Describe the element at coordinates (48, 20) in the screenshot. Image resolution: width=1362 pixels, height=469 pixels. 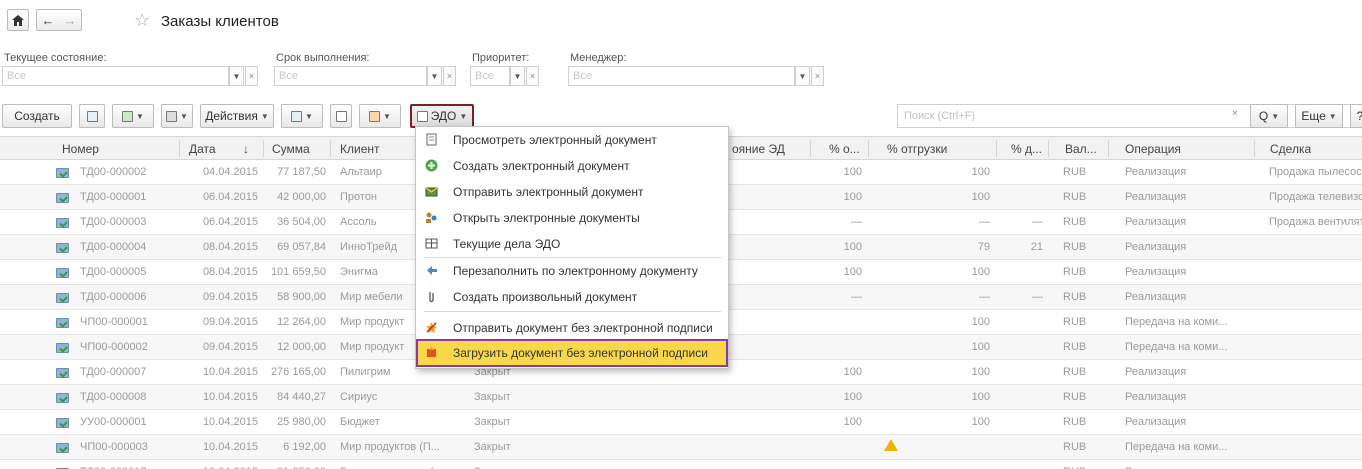
I see `back-button: ←` at that location.